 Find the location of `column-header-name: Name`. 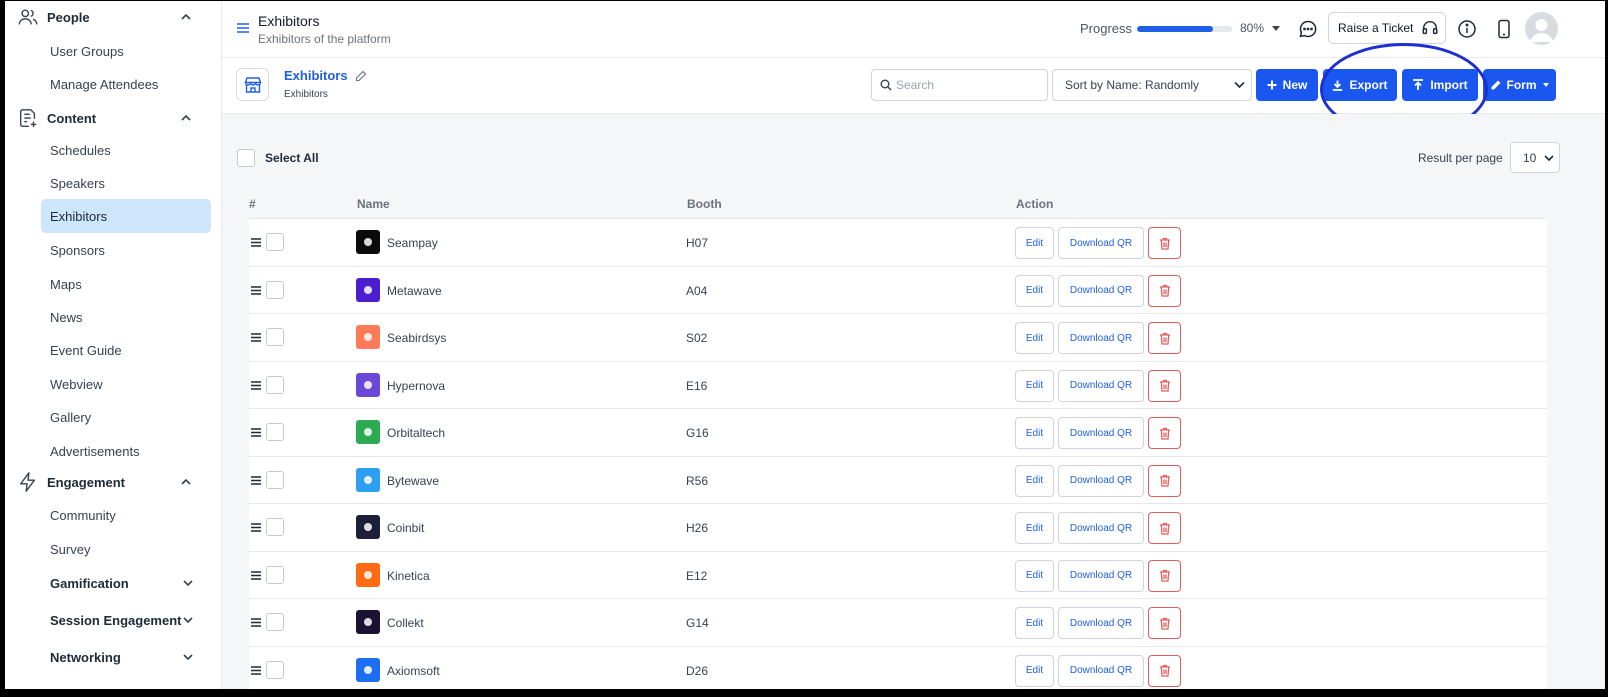

column-header-name: Name is located at coordinates (373, 204).